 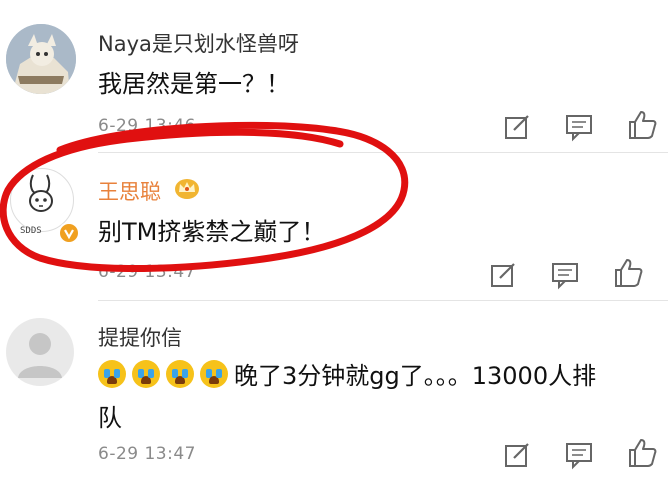 What do you see at coordinates (31, 231) in the screenshot?
I see `avatar-caption: SDDS` at bounding box center [31, 231].